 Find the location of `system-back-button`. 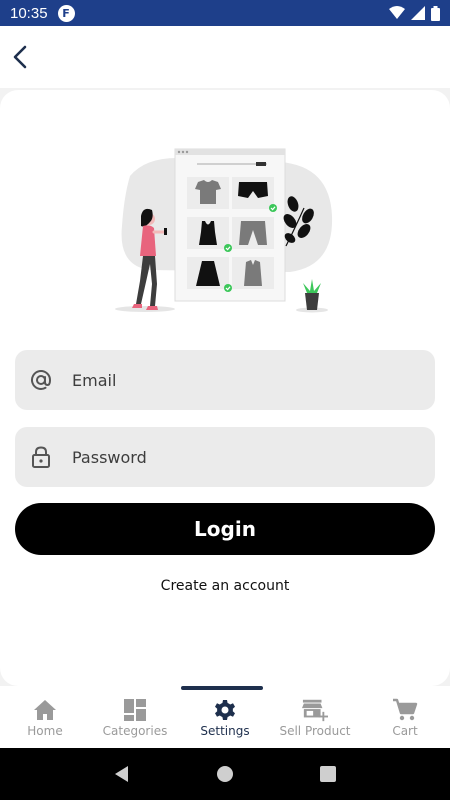

system-back-button is located at coordinates (122, 774).